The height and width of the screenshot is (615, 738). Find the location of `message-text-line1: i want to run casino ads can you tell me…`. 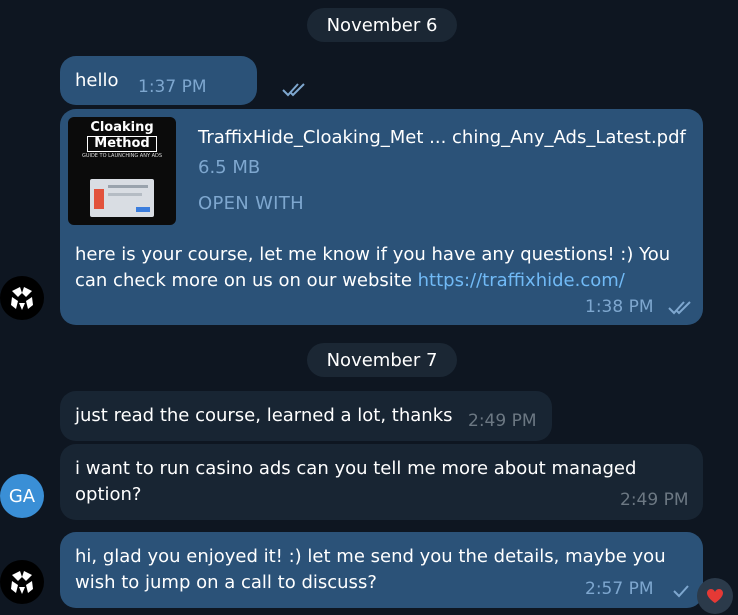

message-text-line1: i want to run casino ads can you tell me… is located at coordinates (356, 468).